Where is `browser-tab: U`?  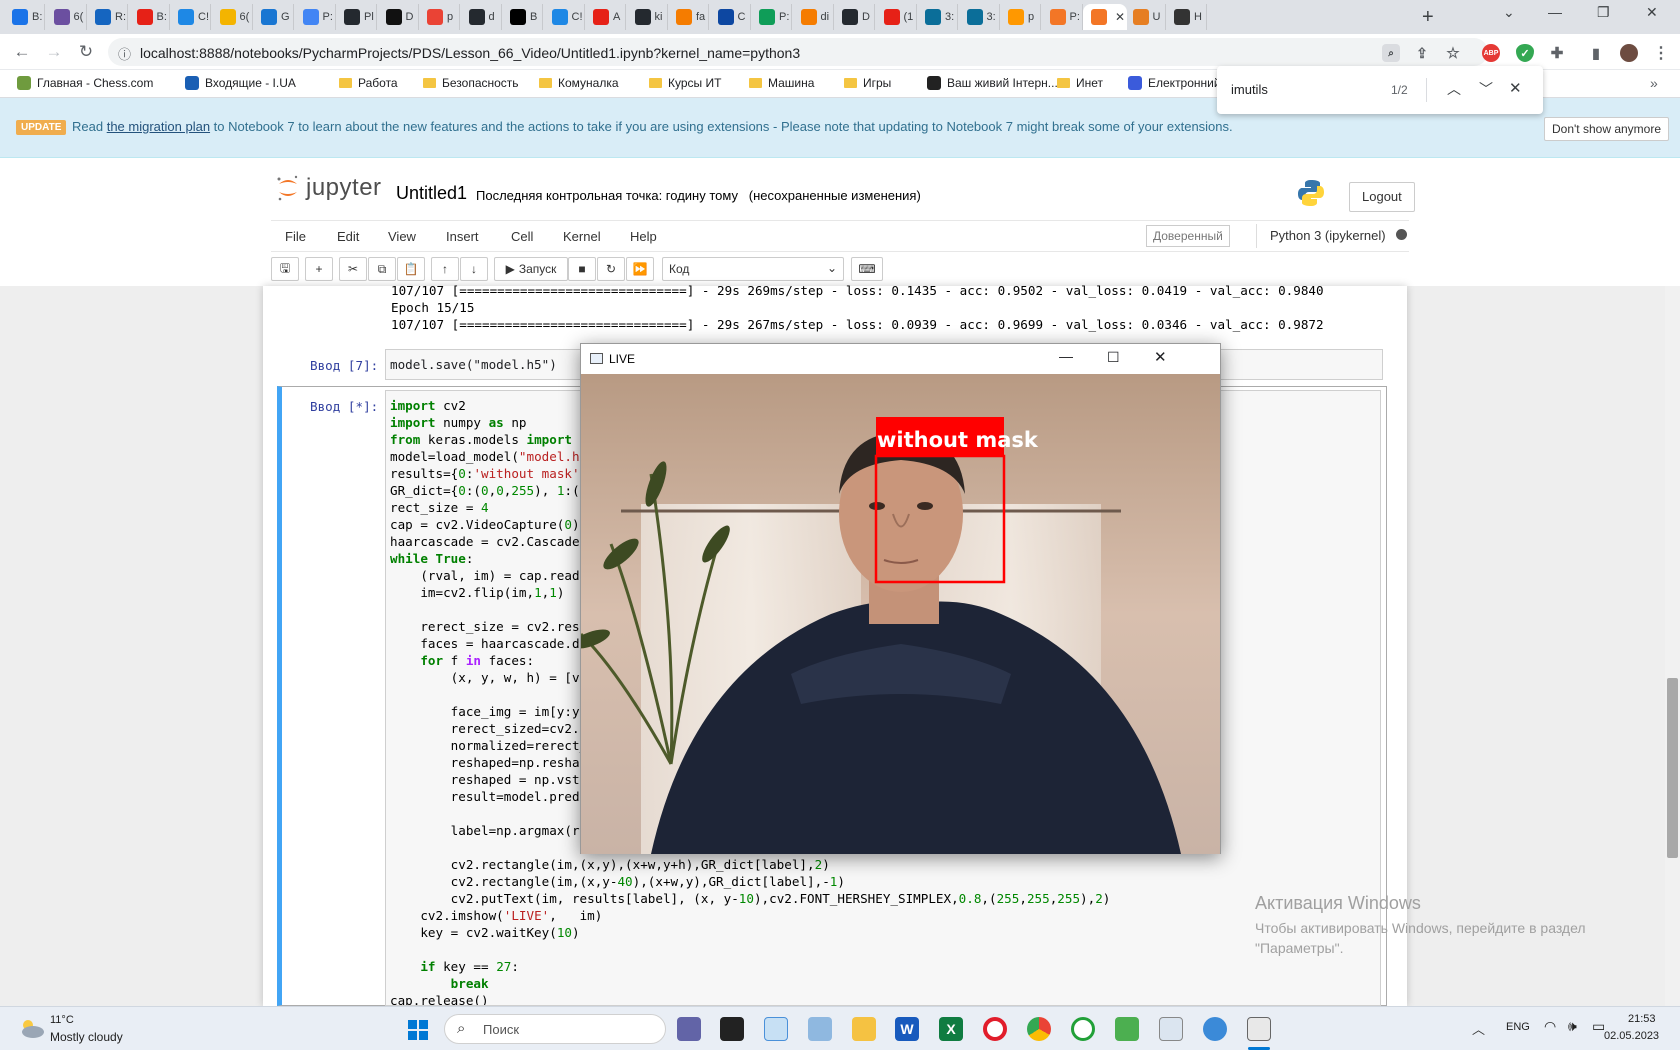
browser-tab: U is located at coordinates (1145, 17).